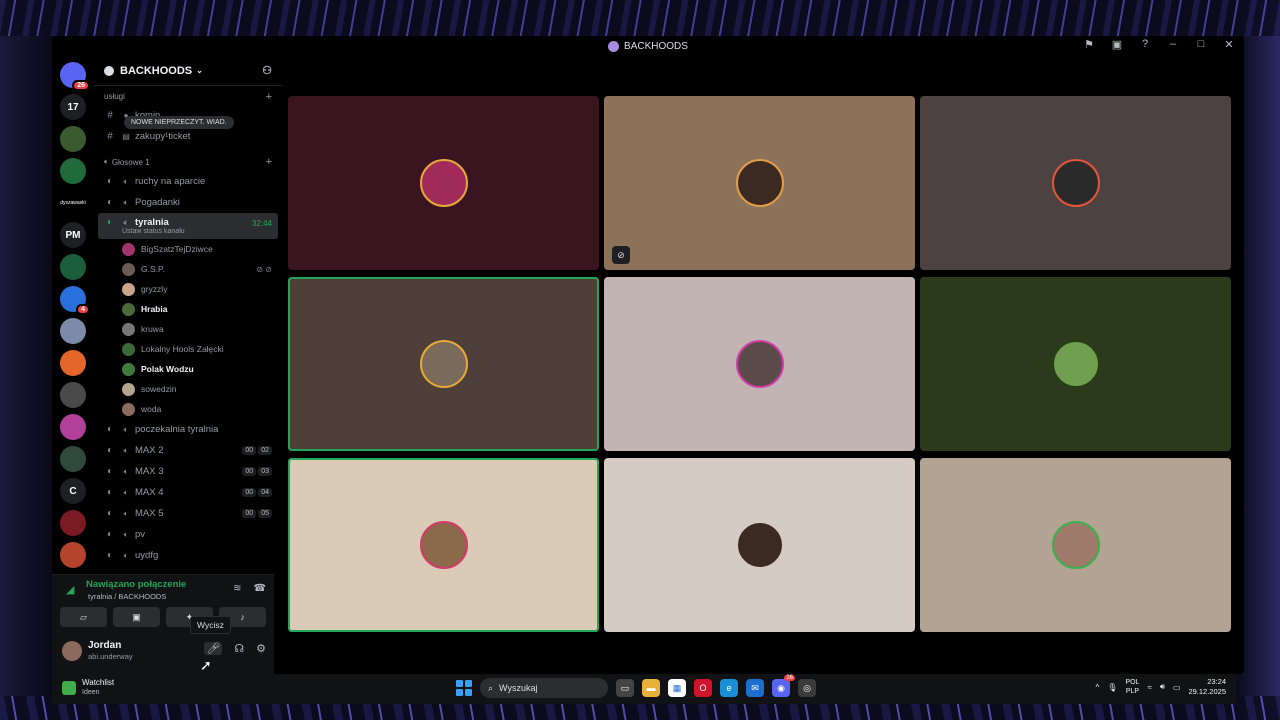 The height and width of the screenshot is (720, 1280). I want to click on volume-icon: 🔊︎, so click(1162, 687).